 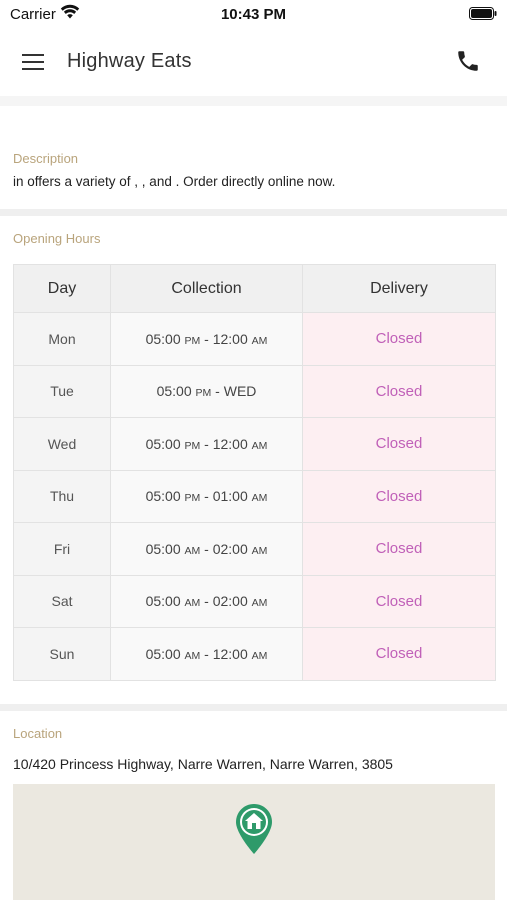 I want to click on day-cell: Sat, so click(x=62, y=601).